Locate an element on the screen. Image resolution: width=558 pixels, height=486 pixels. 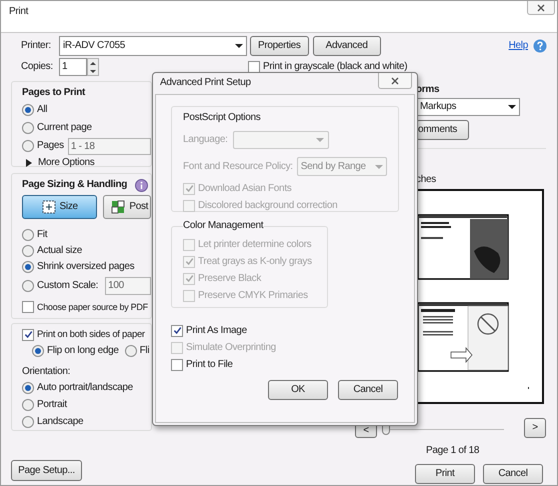
help-icon is located at coordinates (540, 46).